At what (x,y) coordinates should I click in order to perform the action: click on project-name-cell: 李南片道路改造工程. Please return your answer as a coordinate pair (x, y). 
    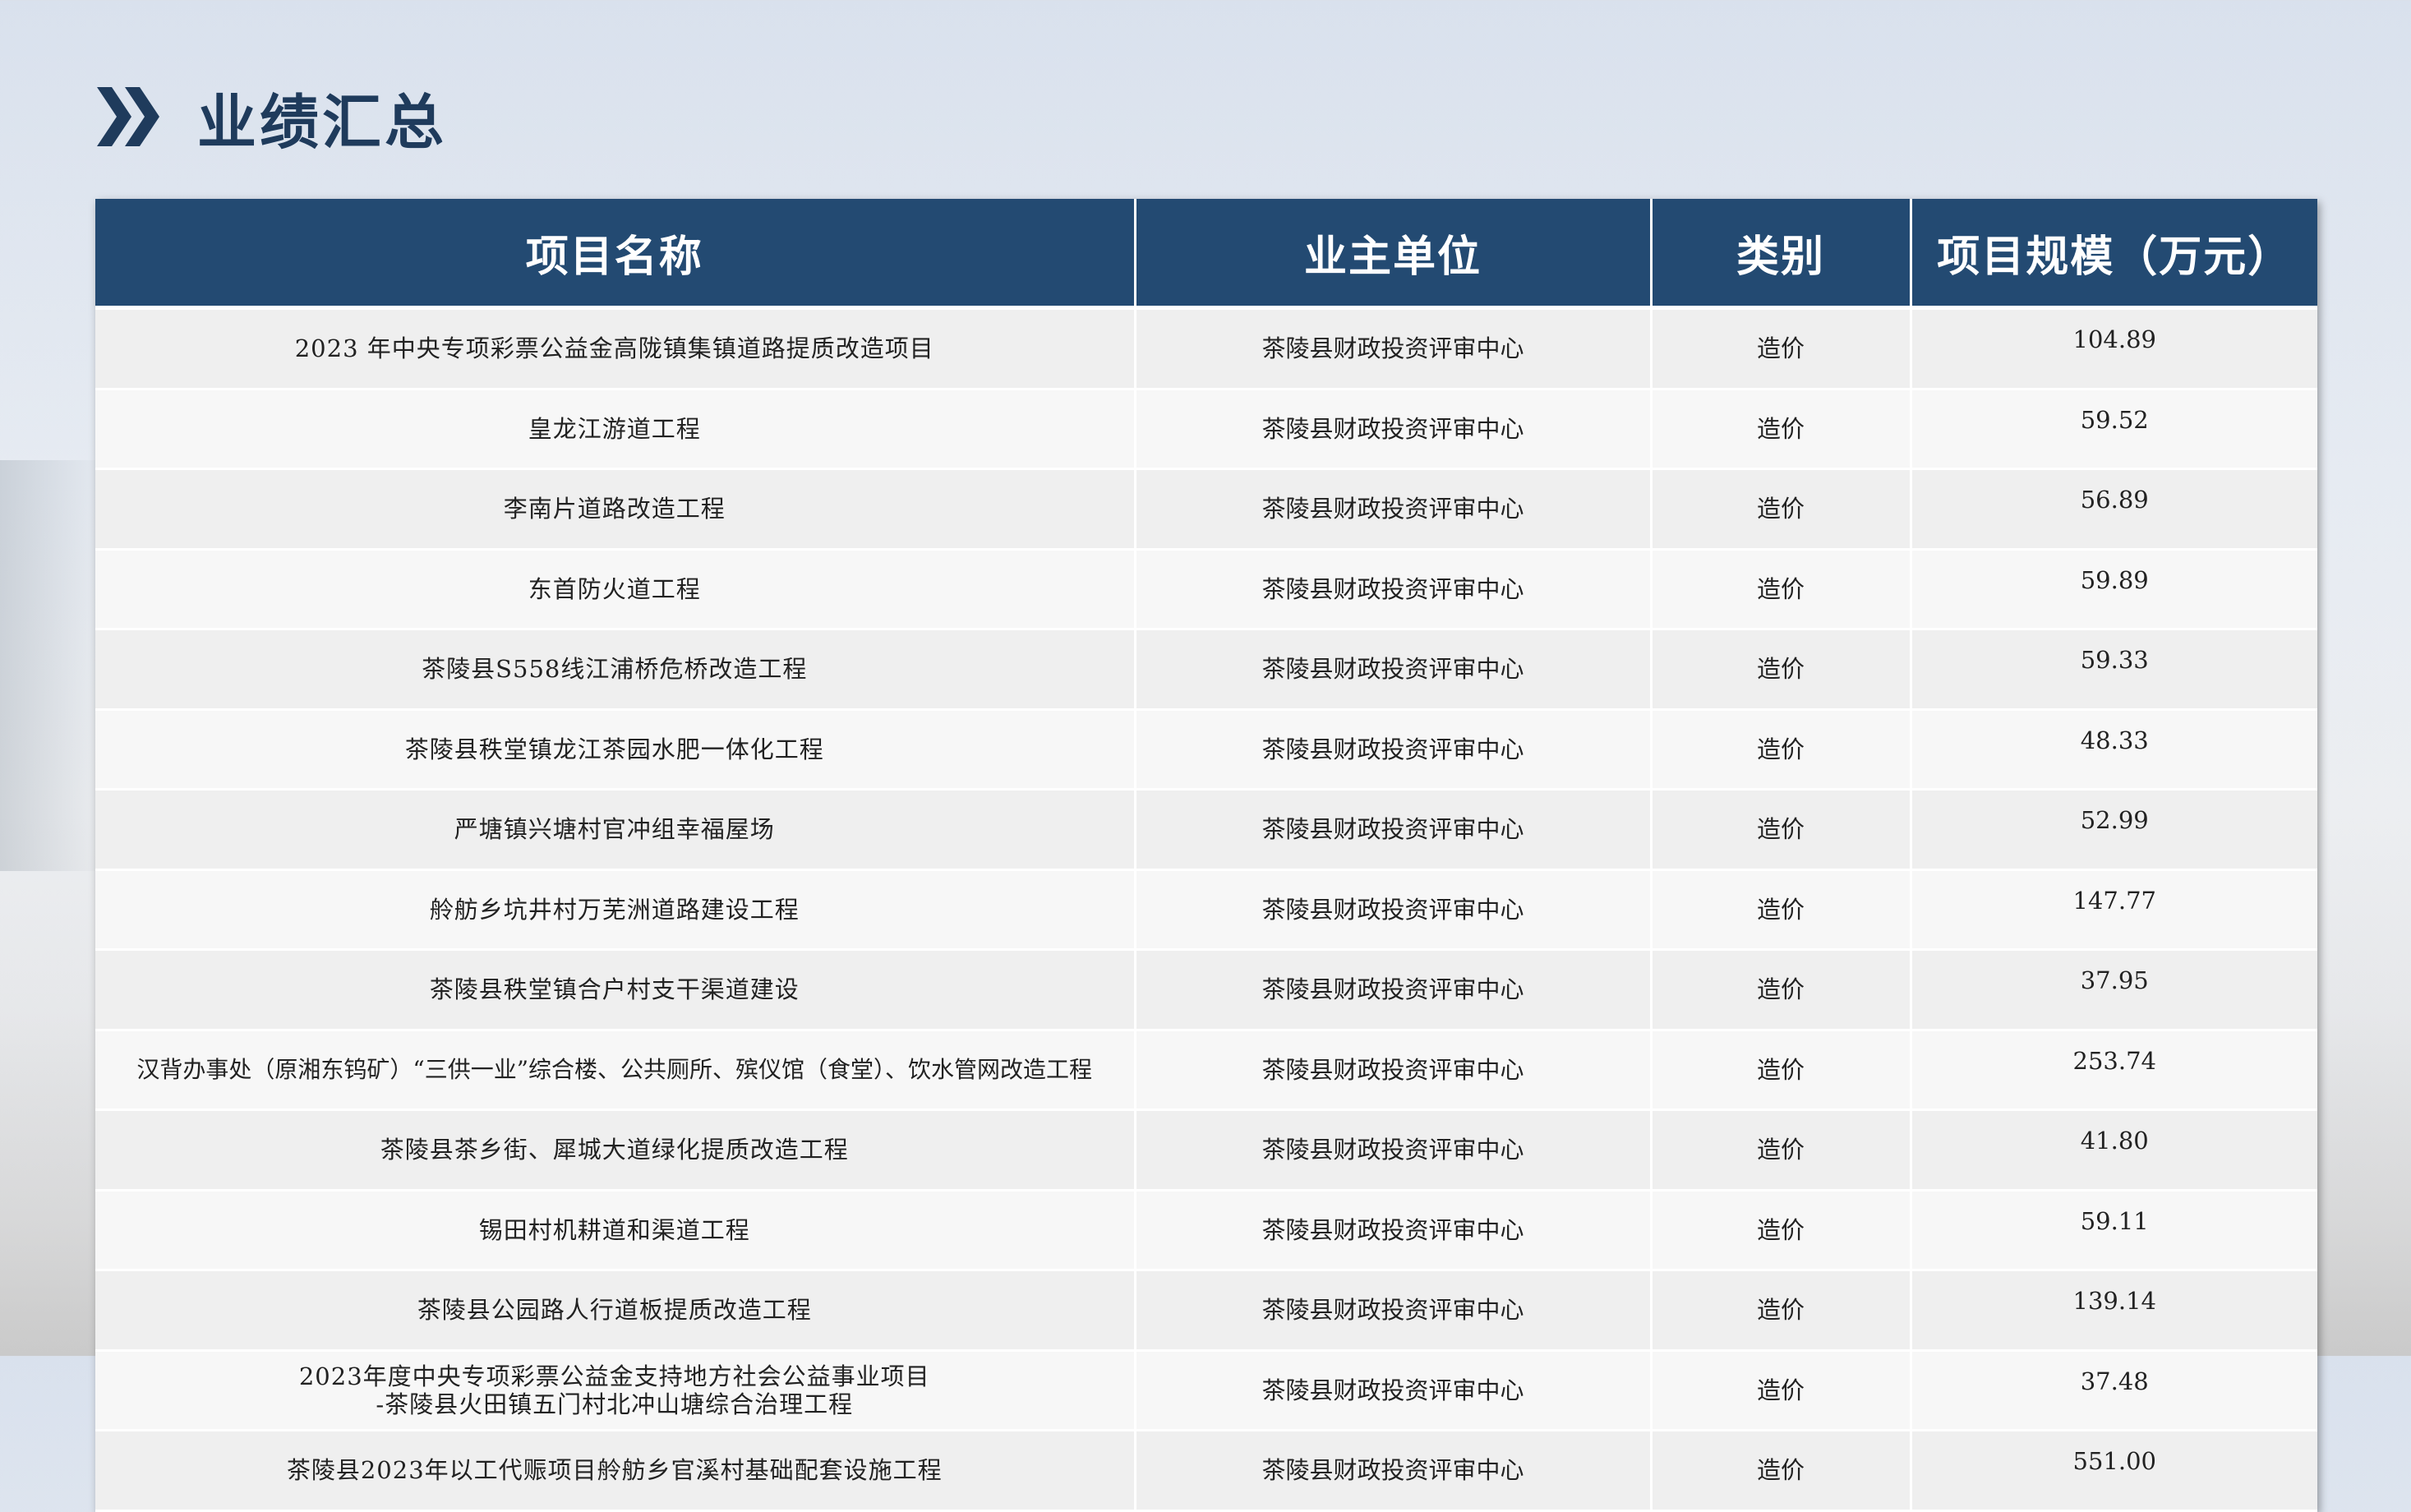
    Looking at the image, I should click on (615, 510).